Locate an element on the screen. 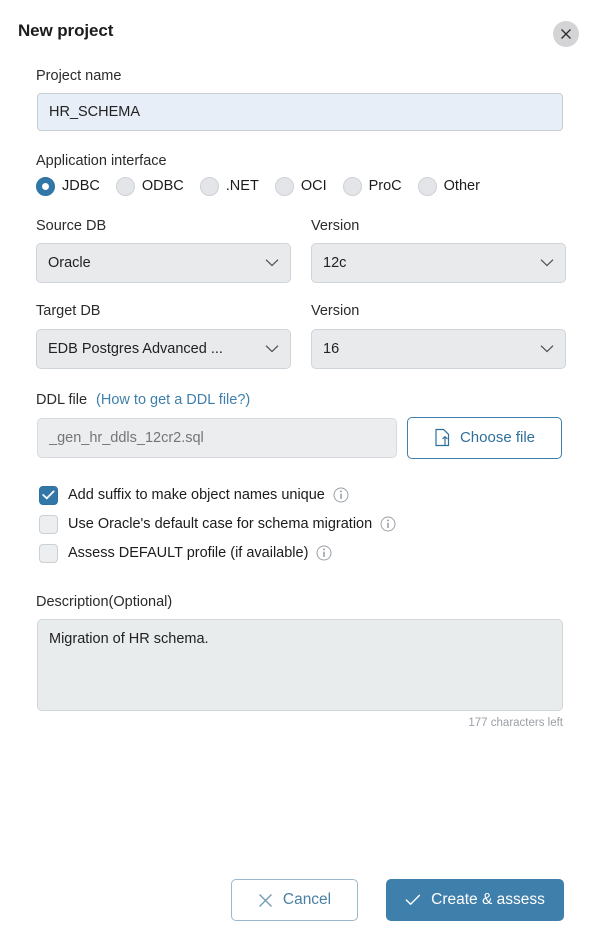  source-db-select: Oracle is located at coordinates (163, 263).